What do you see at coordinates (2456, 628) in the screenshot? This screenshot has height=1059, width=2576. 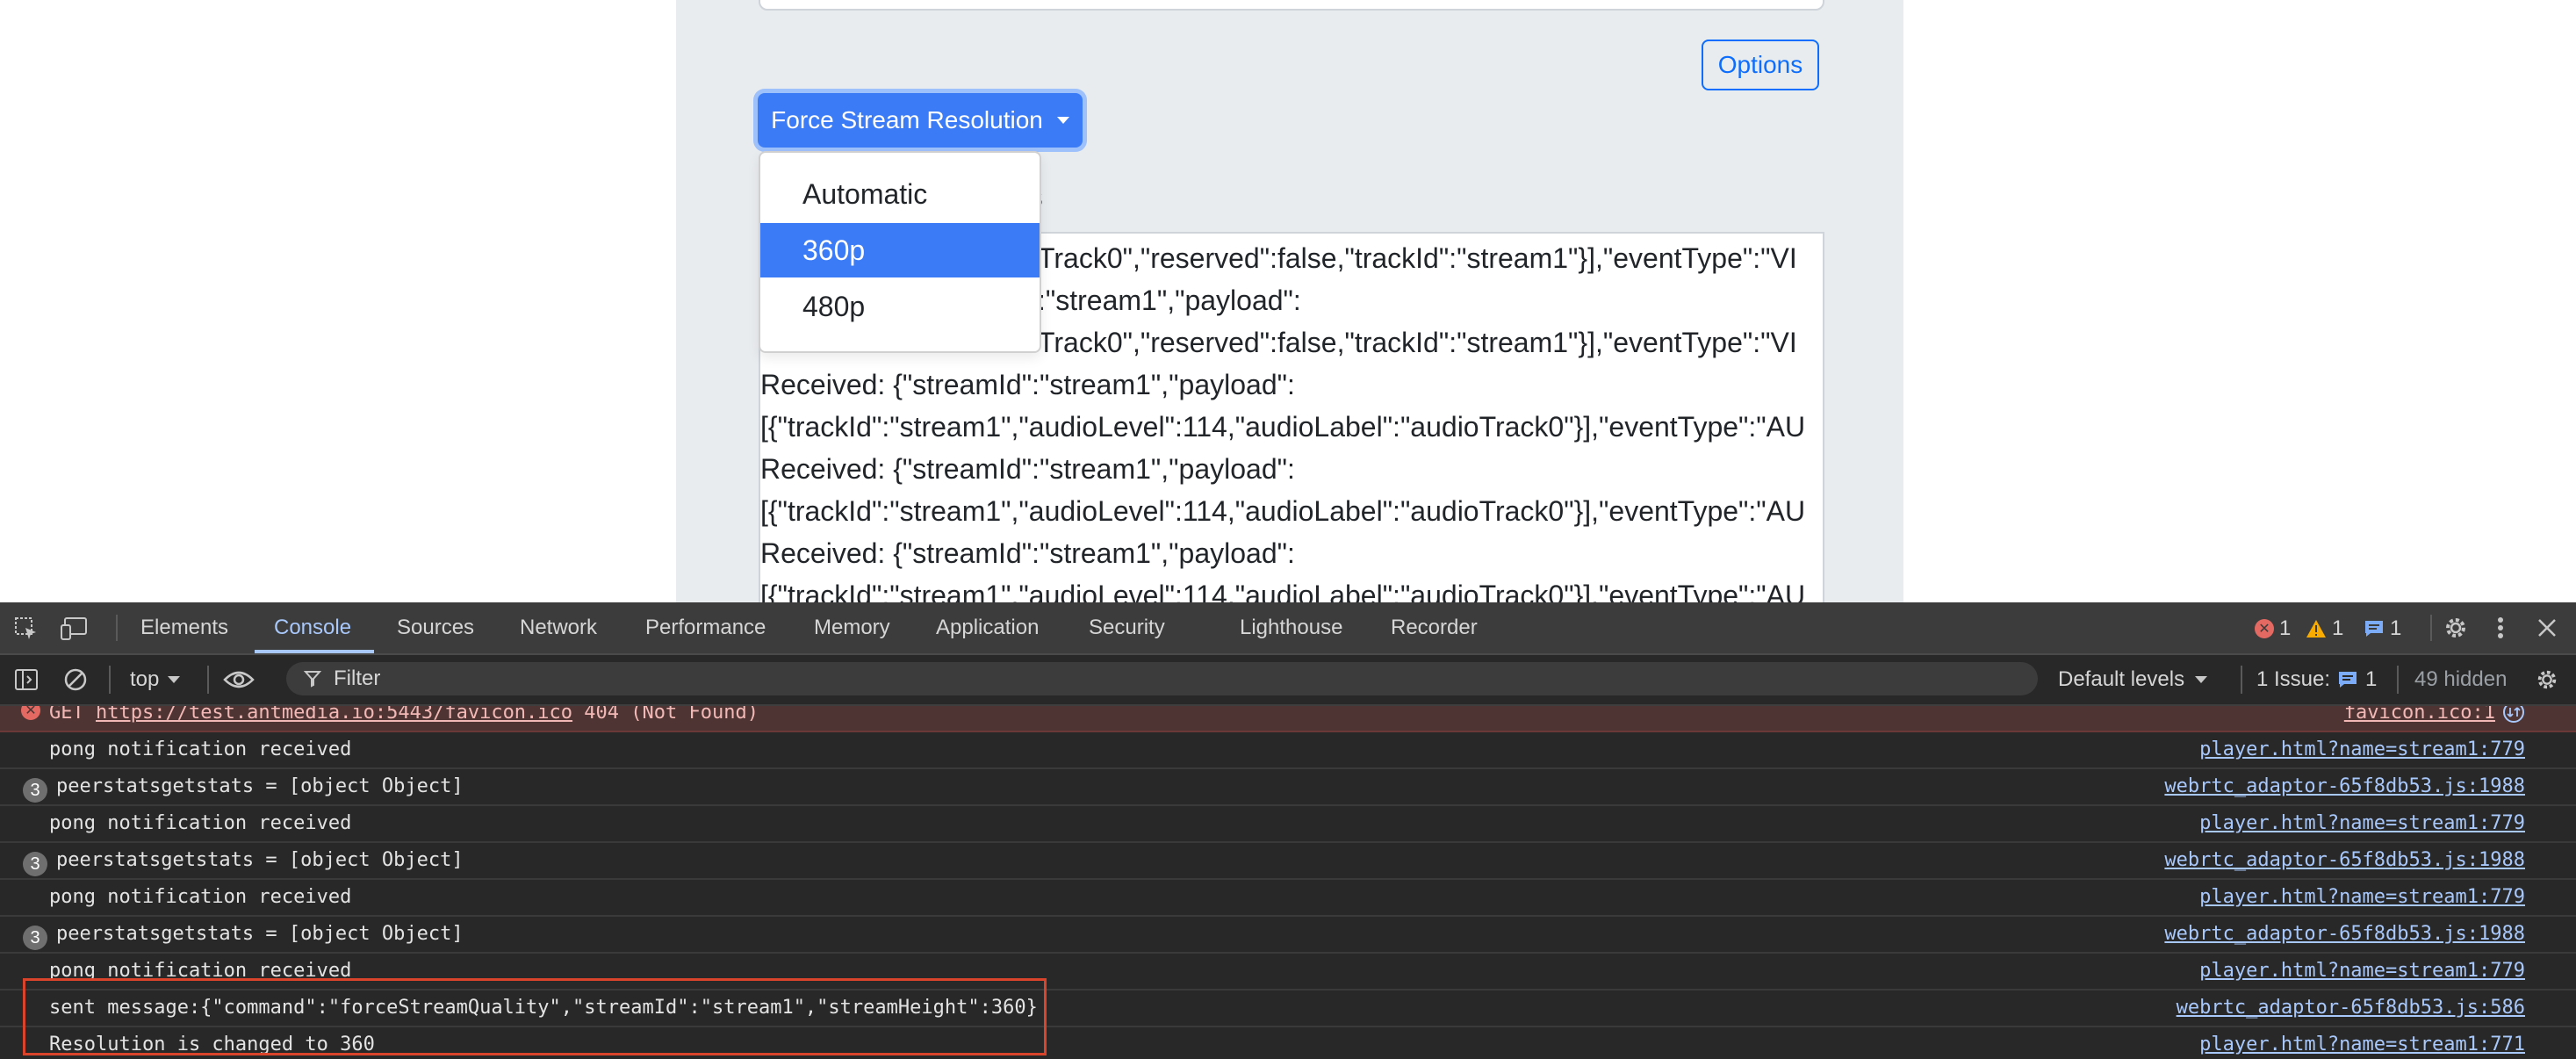 I see `settings-gear-icon` at bounding box center [2456, 628].